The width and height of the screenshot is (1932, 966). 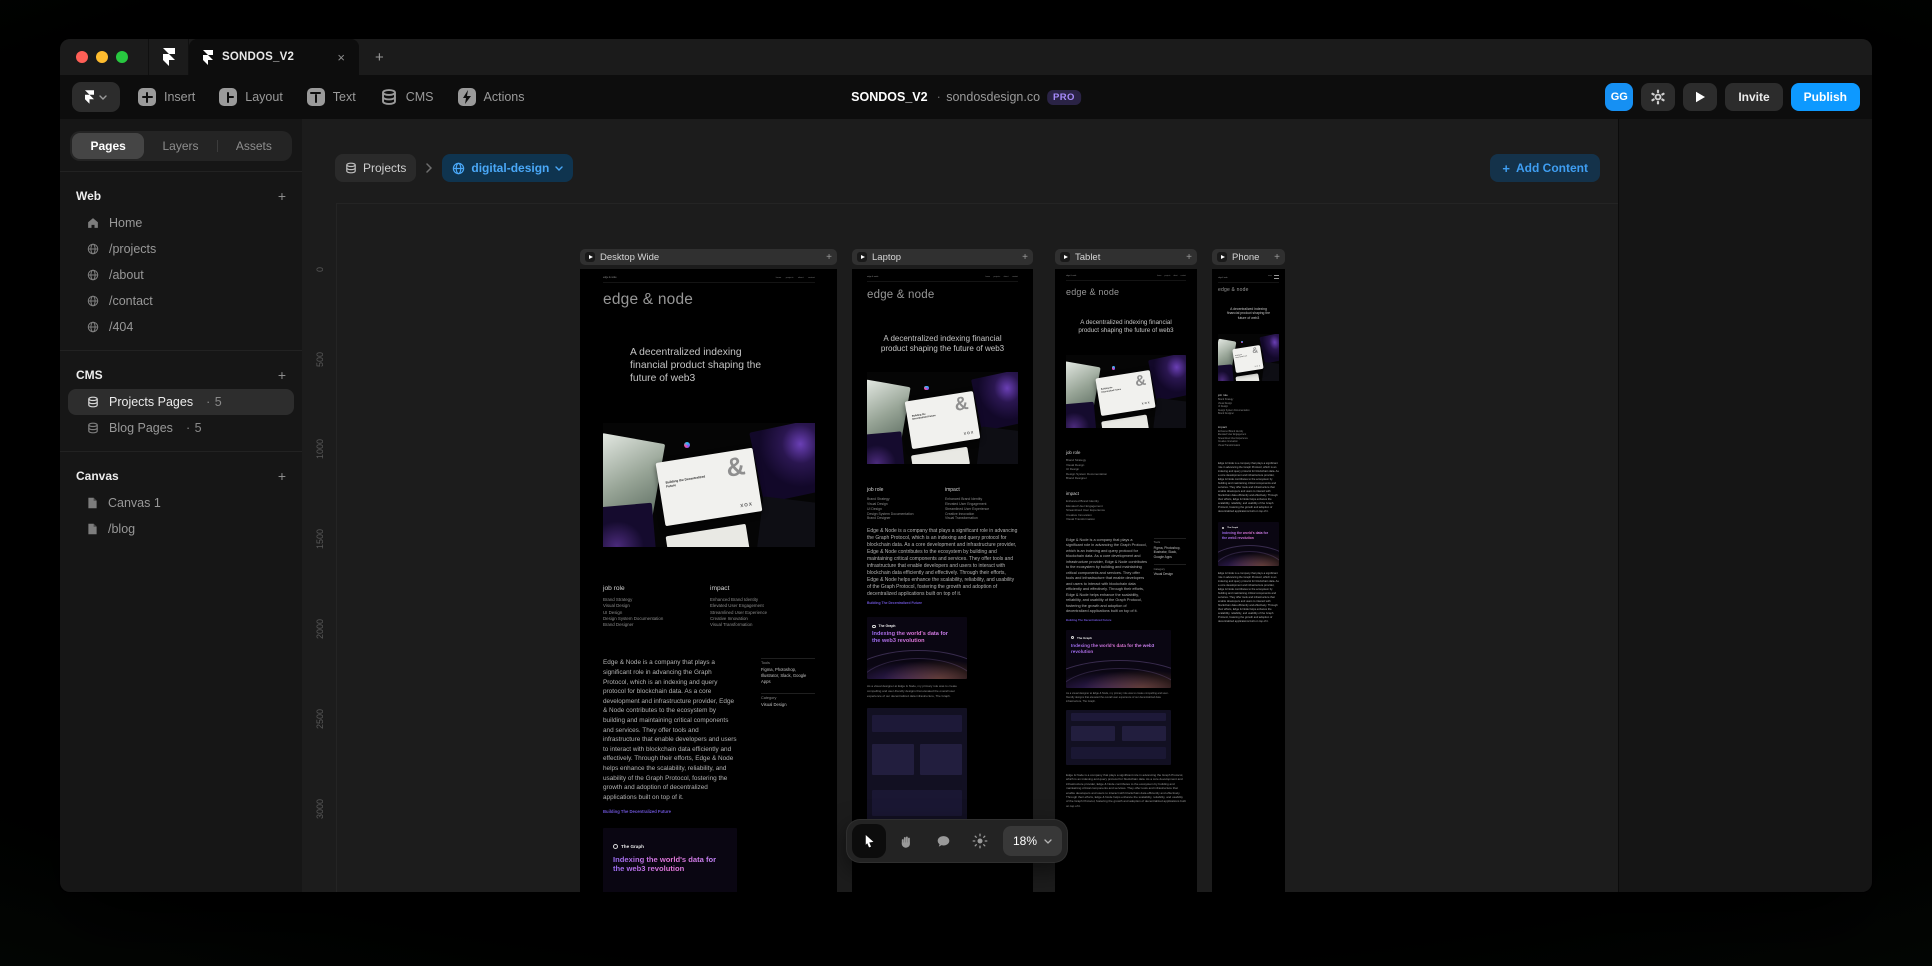 I want to click on add-content-button: + Add Content, so click(x=1545, y=168).